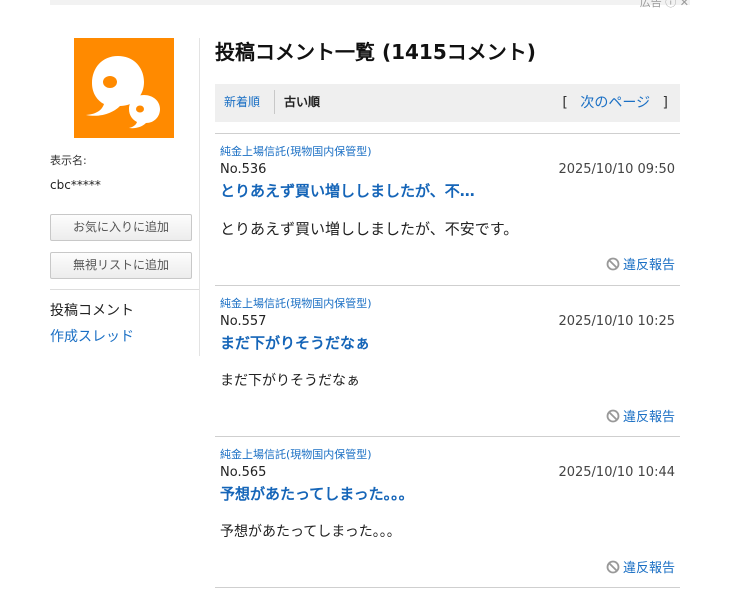  I want to click on comment-body: とりあえず買い増ししましたが、不安です。, so click(369, 229).